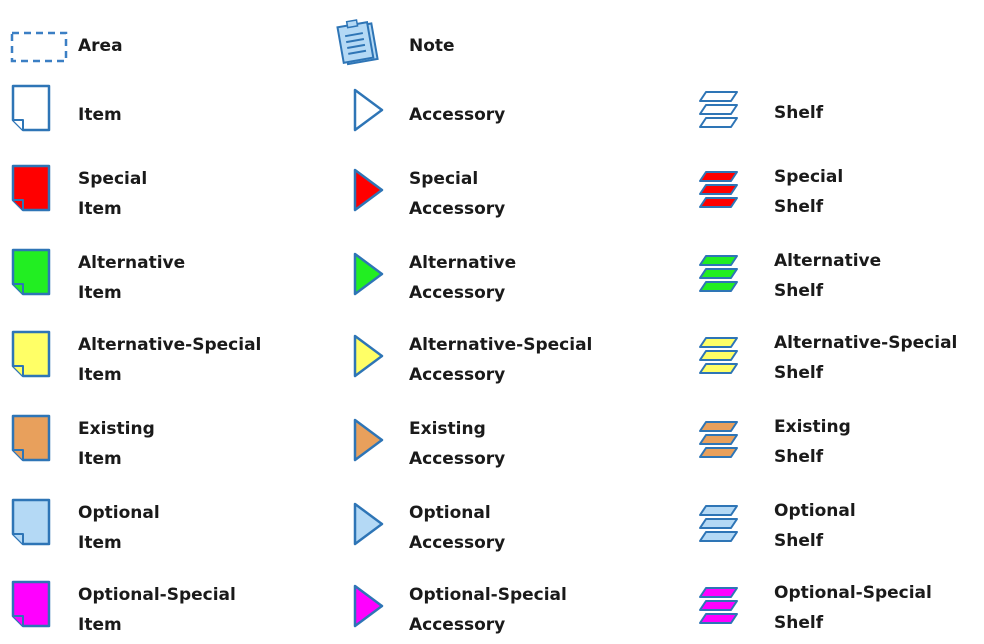  Describe the element at coordinates (31, 188) in the screenshot. I see `special-item-icon` at that location.